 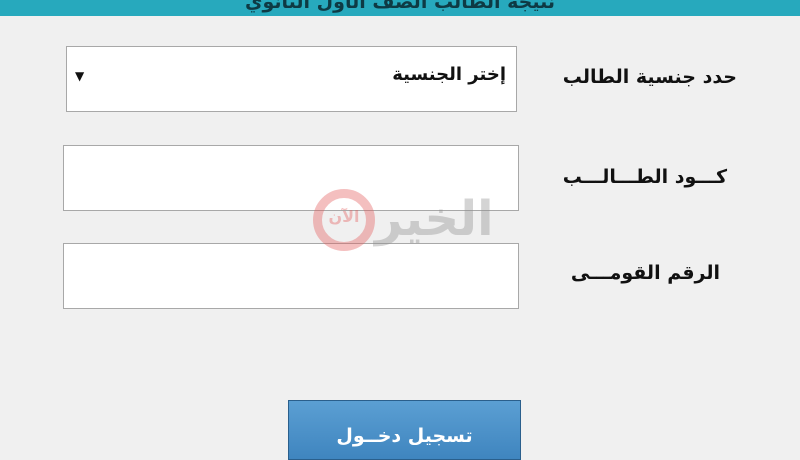 I want to click on student-code-input, so click(x=291, y=178).